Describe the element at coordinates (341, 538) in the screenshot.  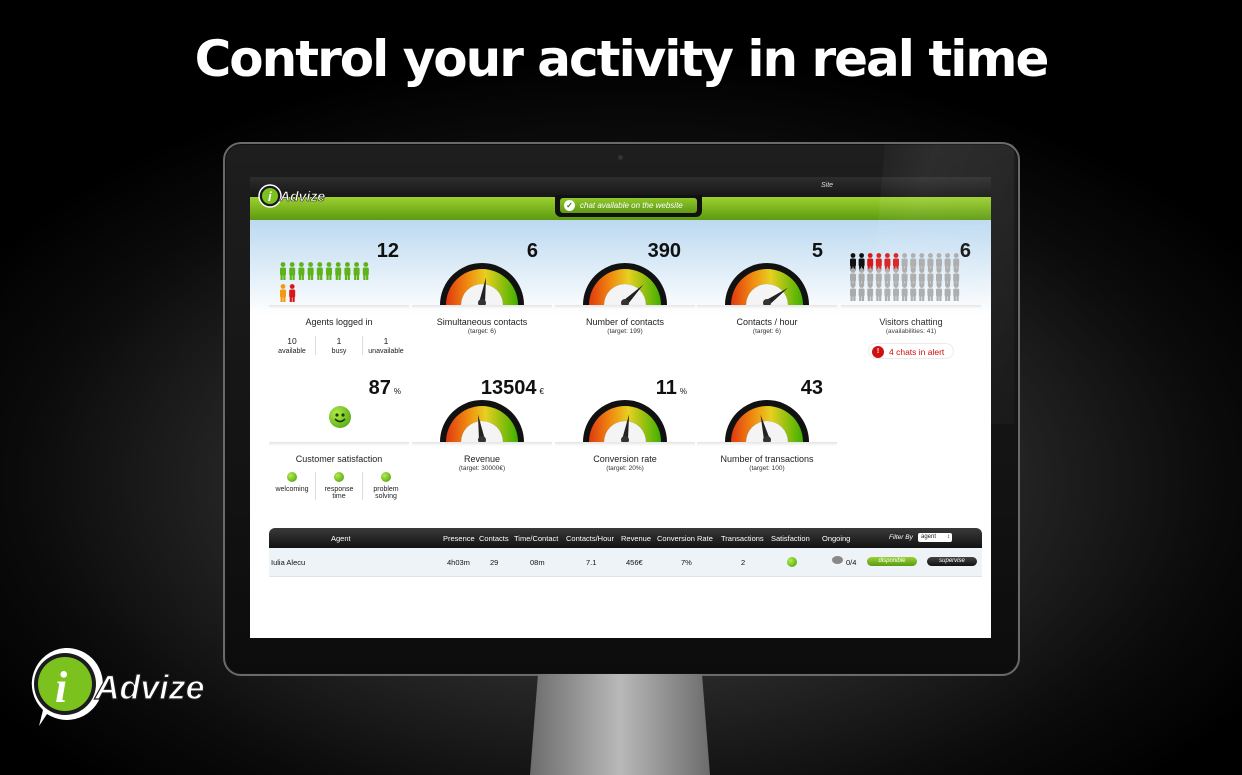
I see `col-agent: Agent` at that location.